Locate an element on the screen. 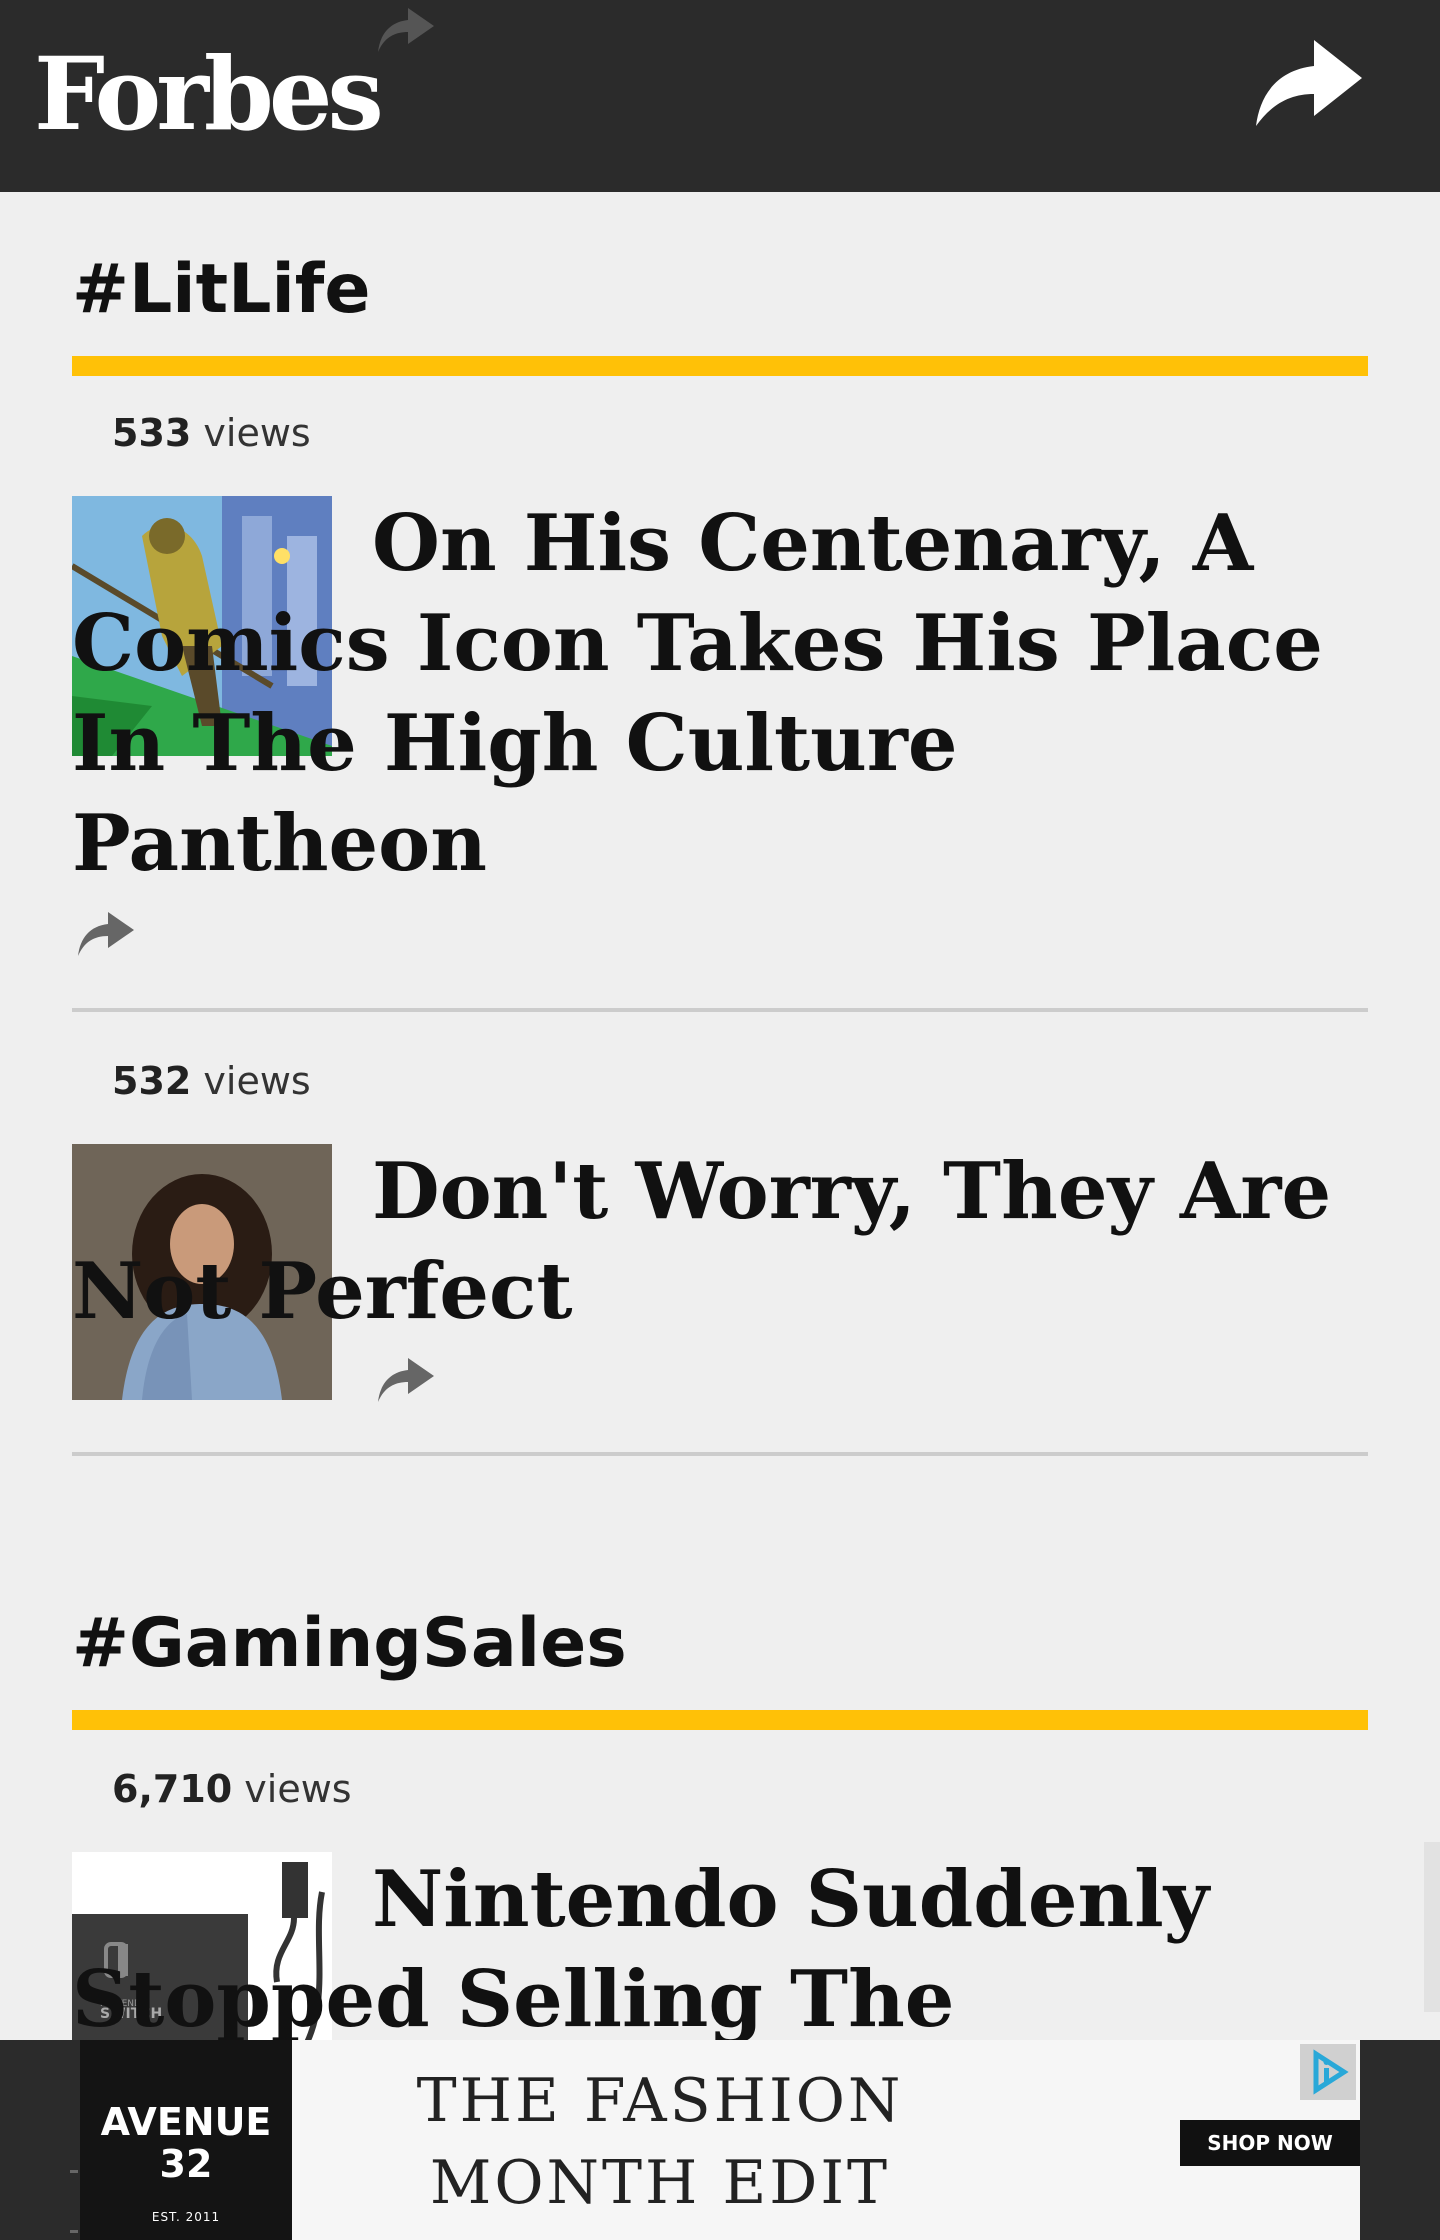 The height and width of the screenshot is (2240, 1440). top-header: Forbes is located at coordinates (720, 96).